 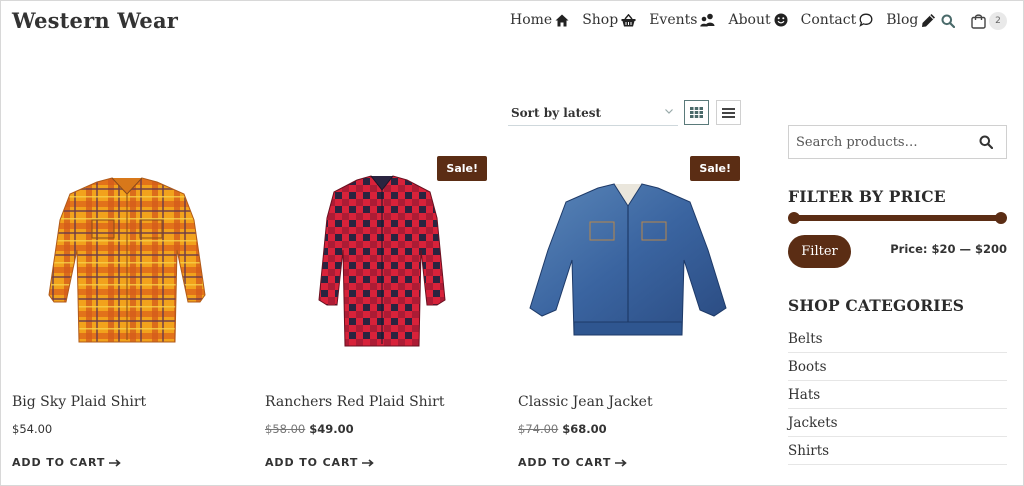 What do you see at coordinates (749, 20) in the screenshot?
I see `nav-about-label: About` at bounding box center [749, 20].